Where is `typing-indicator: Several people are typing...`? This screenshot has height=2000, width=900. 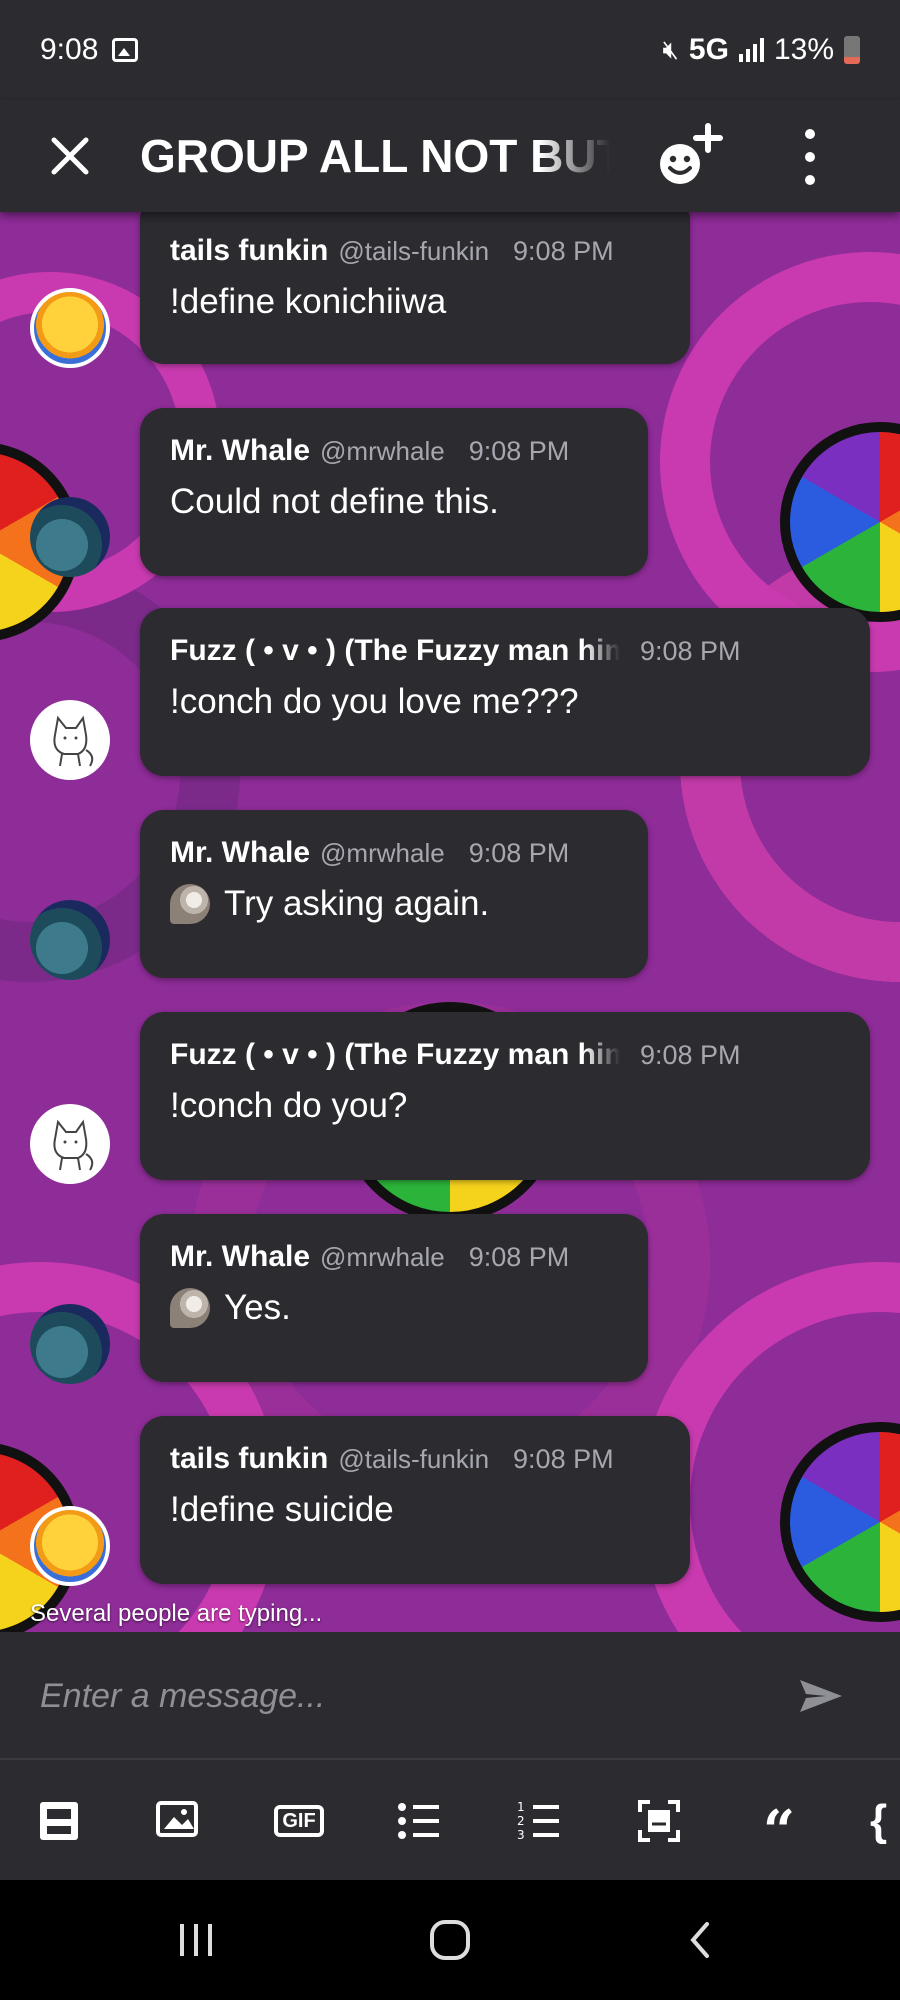 typing-indicator: Several people are typing... is located at coordinates (176, 1613).